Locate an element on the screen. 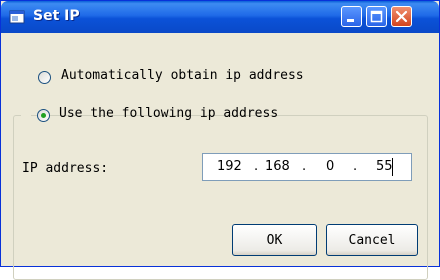 The image size is (440, 280). close-button is located at coordinates (401, 16).